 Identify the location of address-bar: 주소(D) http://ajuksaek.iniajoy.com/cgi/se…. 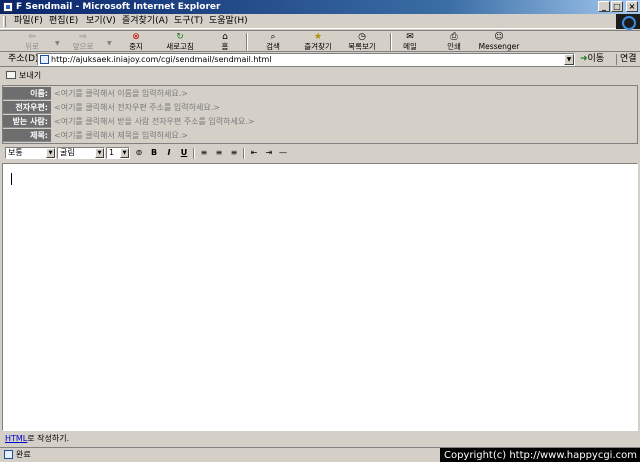
(320, 60).